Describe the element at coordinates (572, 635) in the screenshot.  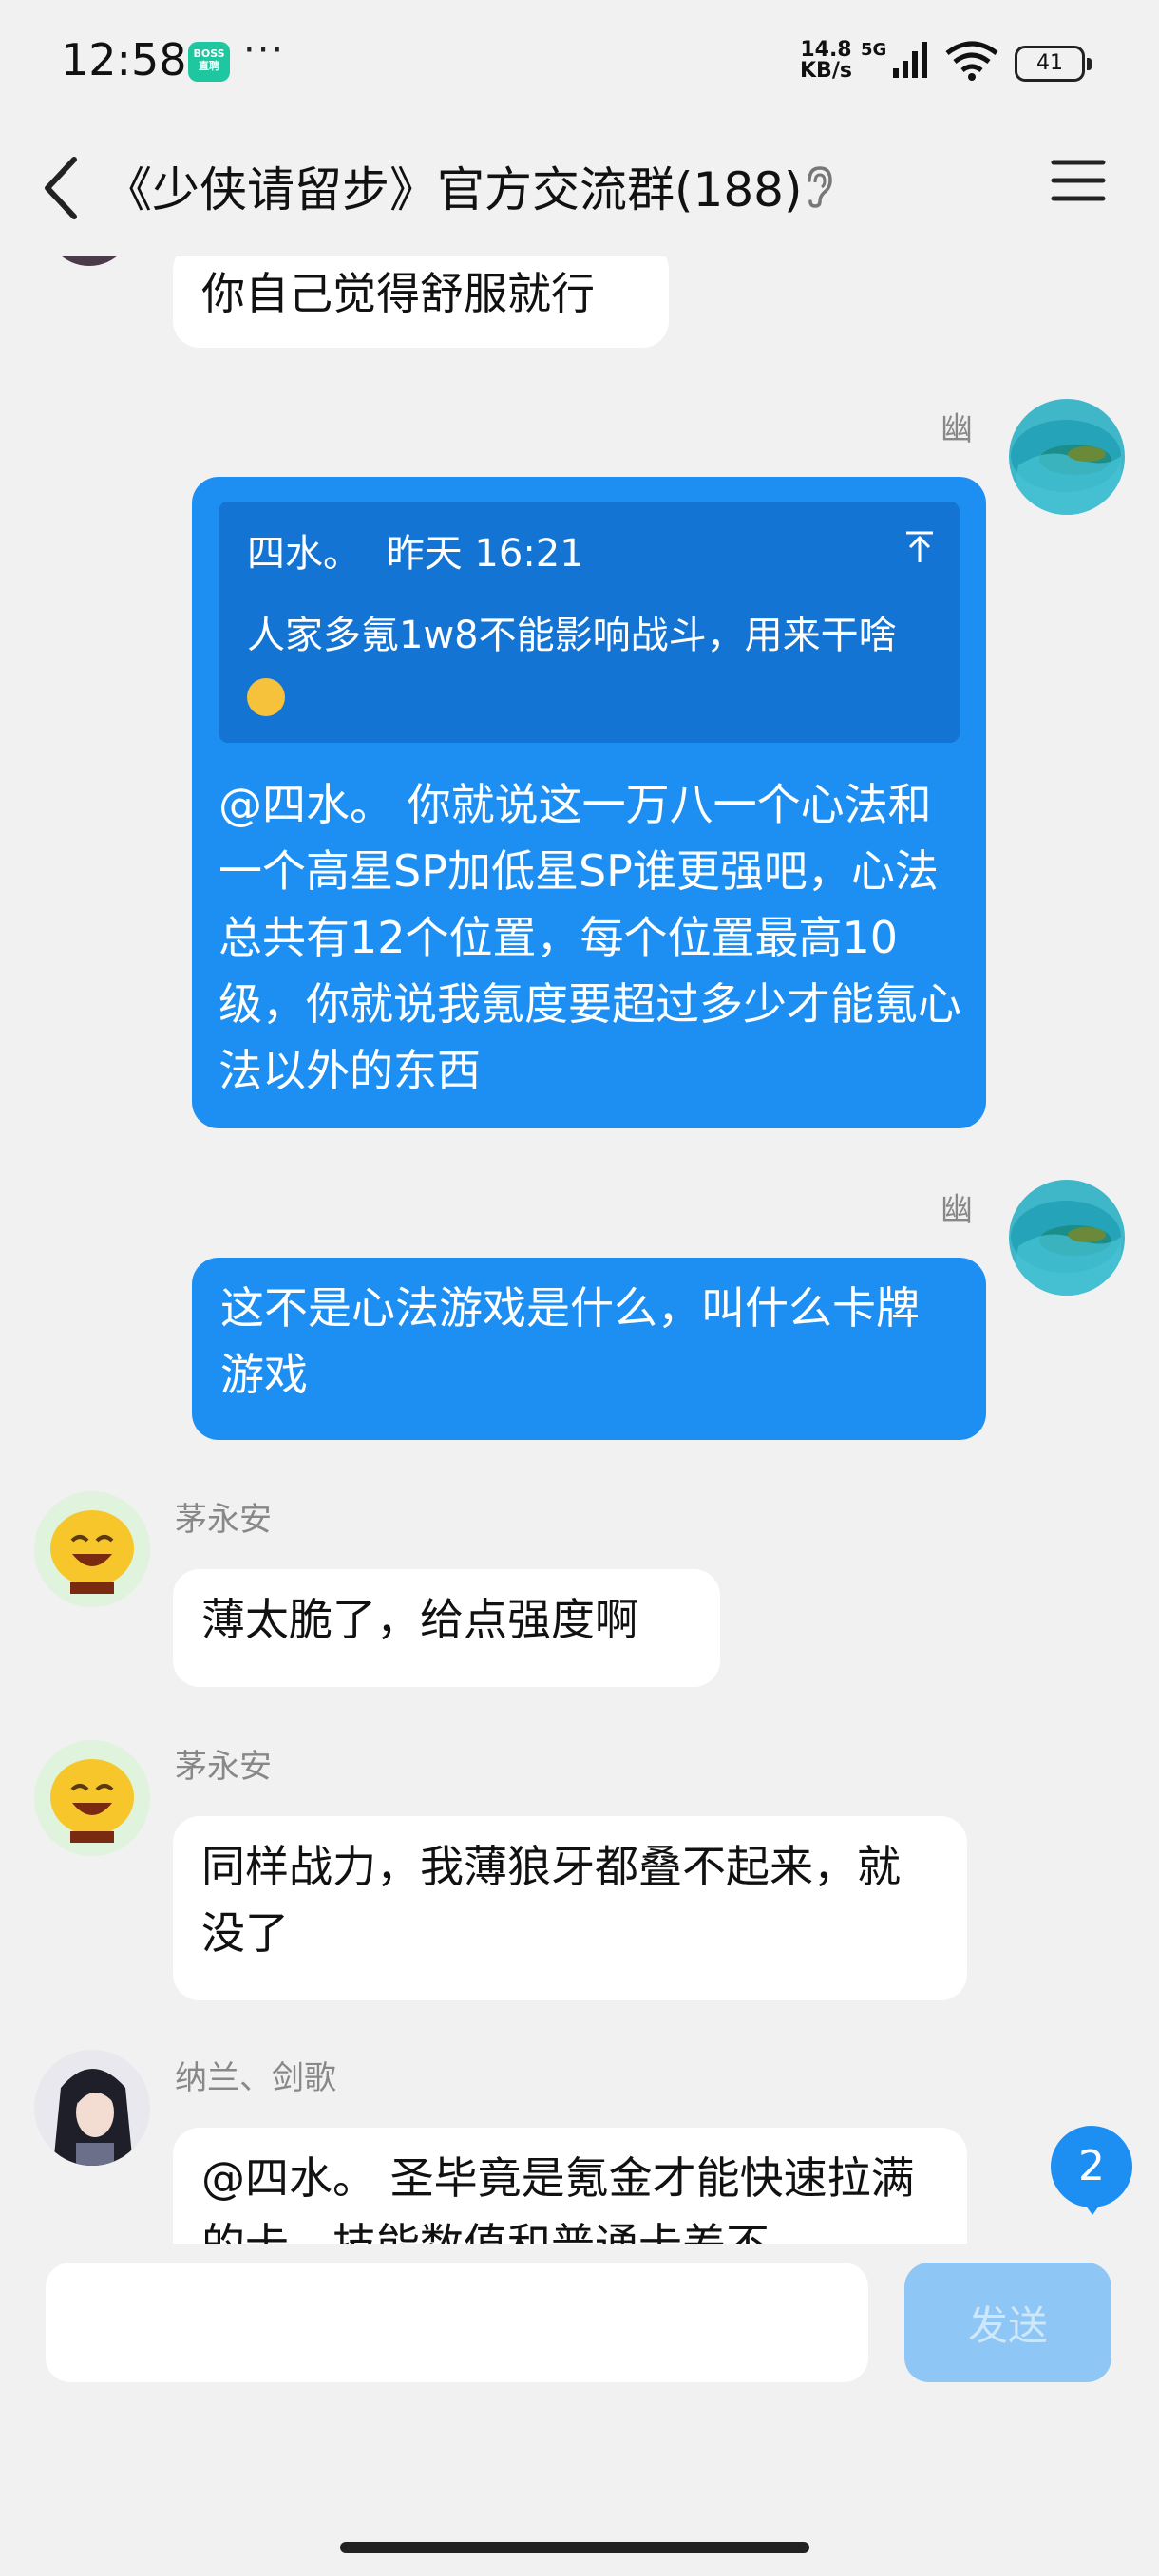
I see `quote-text: 人家多氪1w8不能影响战斗，用来干啥` at that location.